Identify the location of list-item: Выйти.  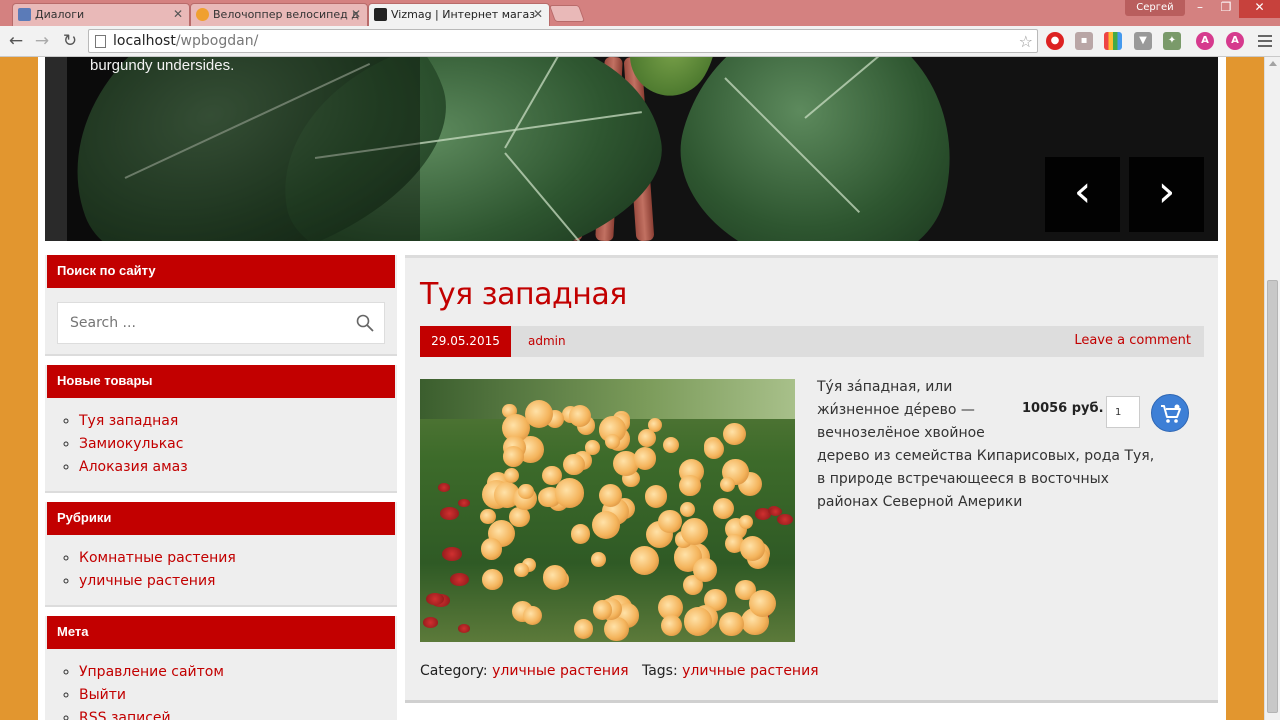
(151, 695).